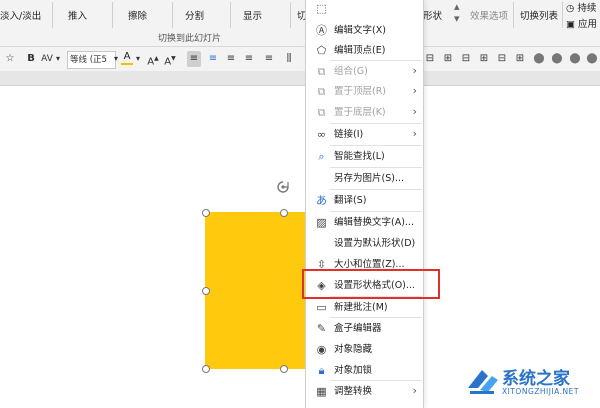  Describe the element at coordinates (540, 391) in the screenshot. I see `watermark-url: XITONGZHIJIA.NET` at that location.